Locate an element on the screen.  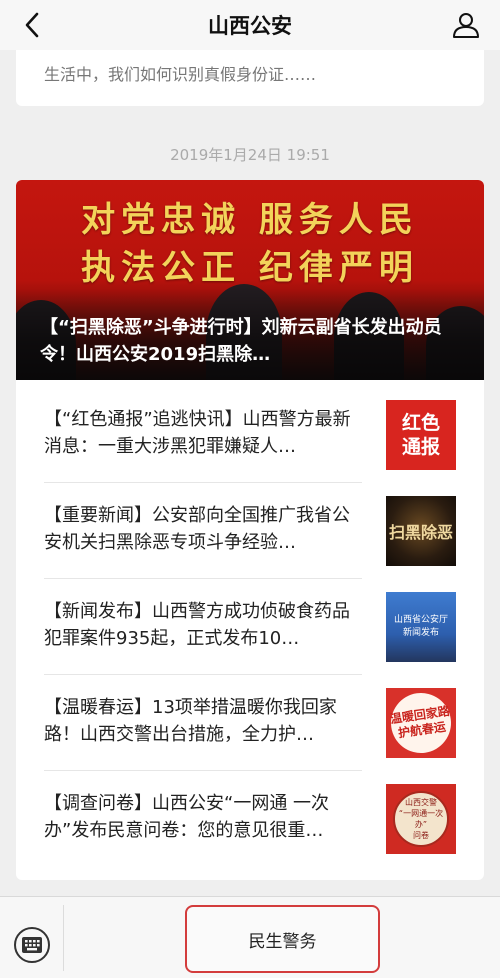
user-icon is located at coordinates (466, 25).